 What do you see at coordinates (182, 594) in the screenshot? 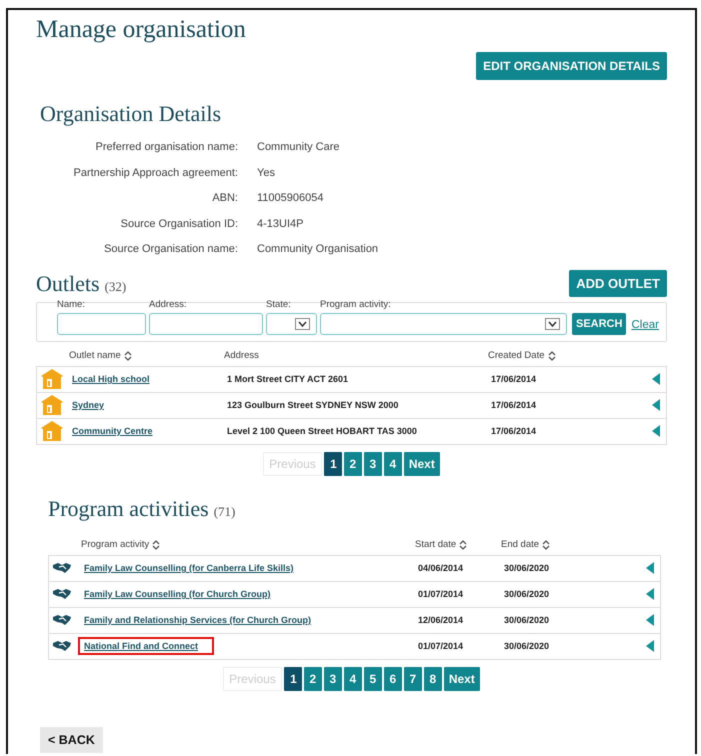
I see `program-activity-link: Family Law Counselling (for Church Group)` at bounding box center [182, 594].